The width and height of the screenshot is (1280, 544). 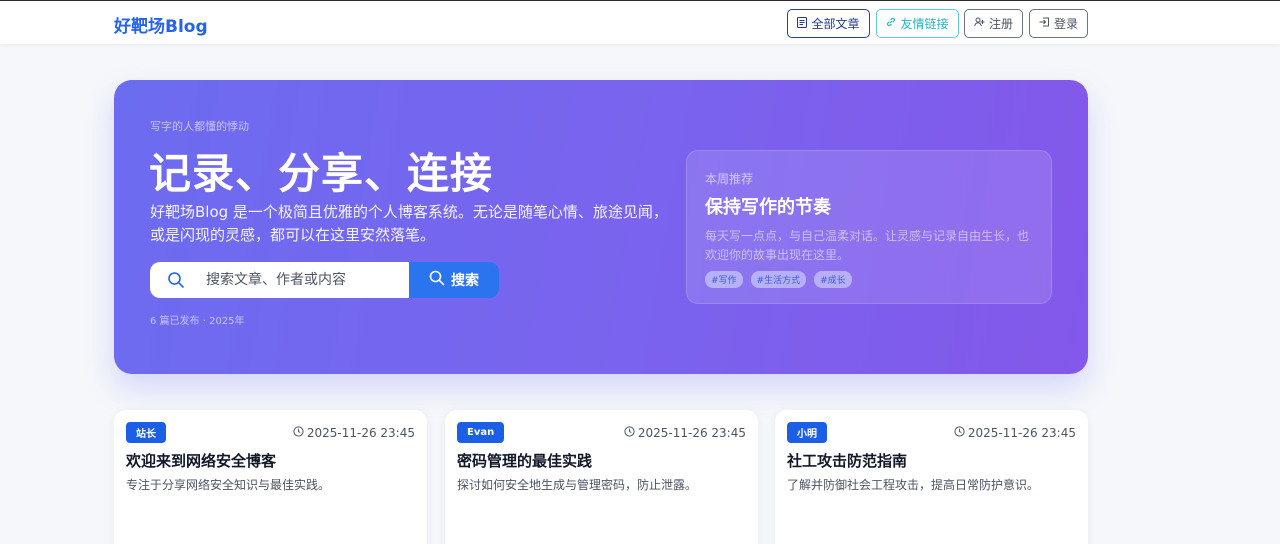 I want to click on recommend-description: 每天写一点点，与自己温柔对话。让灵感与记录自由生长，也欢迎你的故事出现在这里。, so click(x=867, y=245).